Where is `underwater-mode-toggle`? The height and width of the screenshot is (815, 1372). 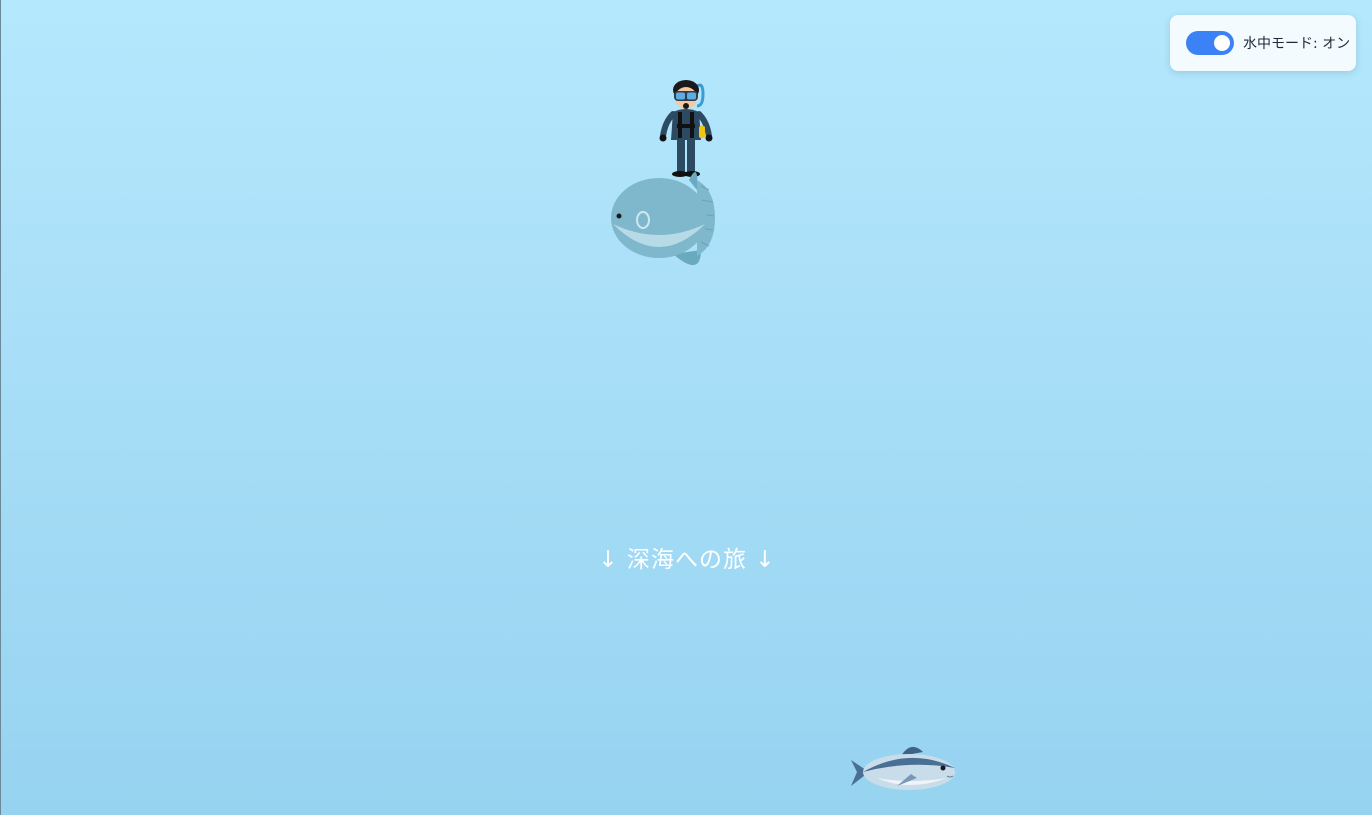
underwater-mode-toggle is located at coordinates (1210, 43).